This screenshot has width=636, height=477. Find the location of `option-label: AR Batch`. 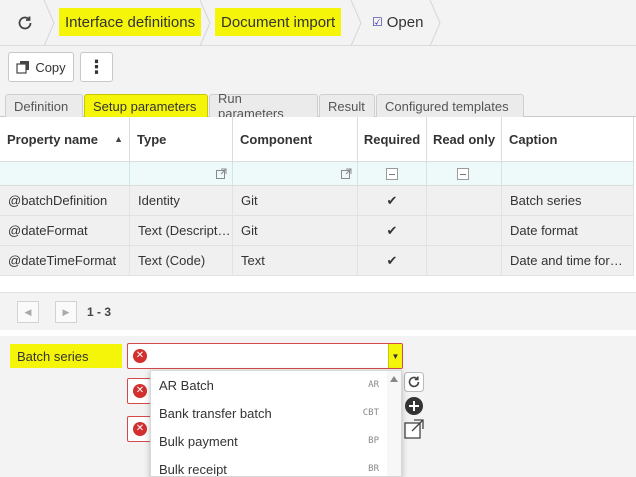

option-label: AR Batch is located at coordinates (186, 385).